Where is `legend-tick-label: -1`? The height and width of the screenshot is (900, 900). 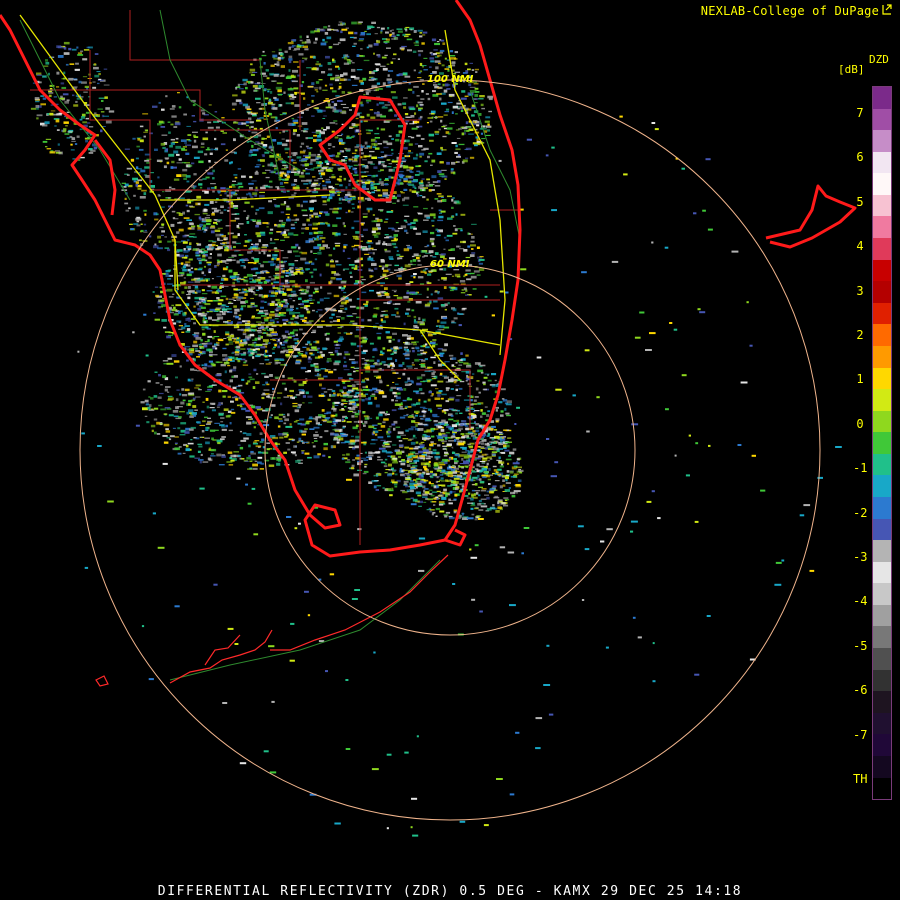 legend-tick-label: -1 is located at coordinates (860, 468).